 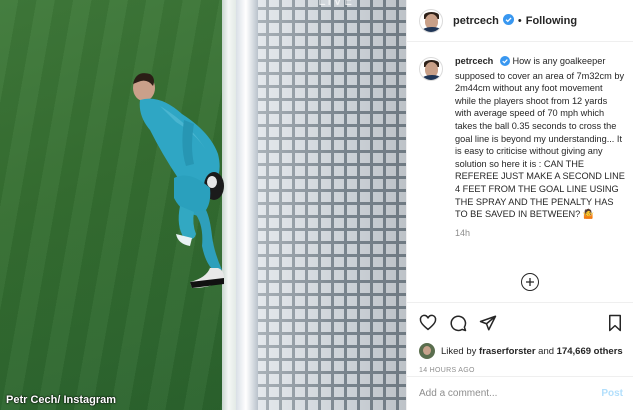 I want to click on avatar, so click(x=431, y=20).